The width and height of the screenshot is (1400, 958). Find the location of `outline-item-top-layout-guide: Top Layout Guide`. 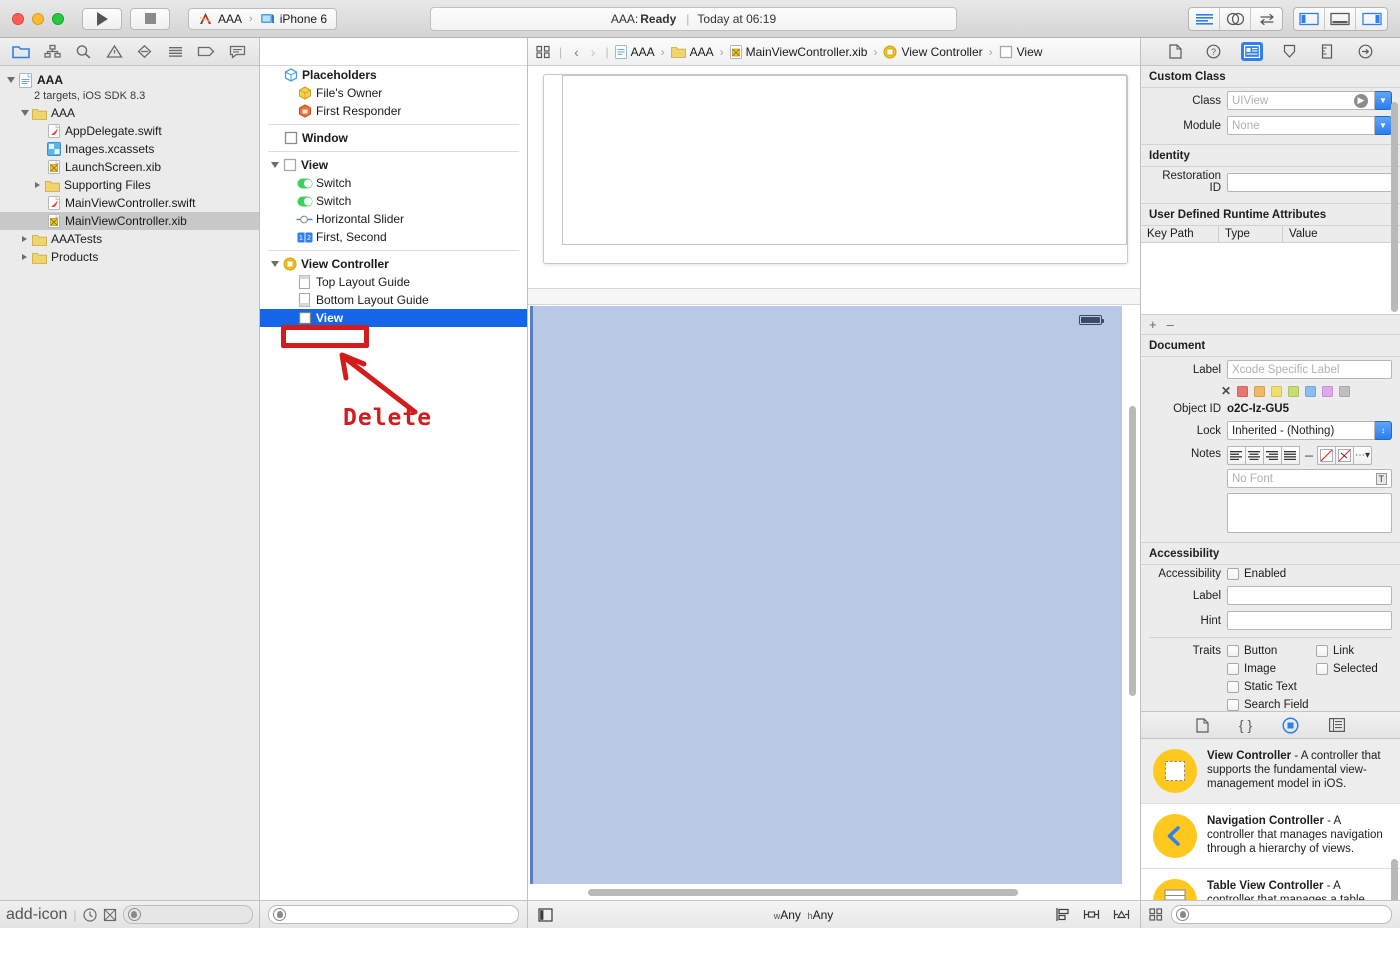

outline-item-top-layout-guide: Top Layout Guide is located at coordinates (393, 282).